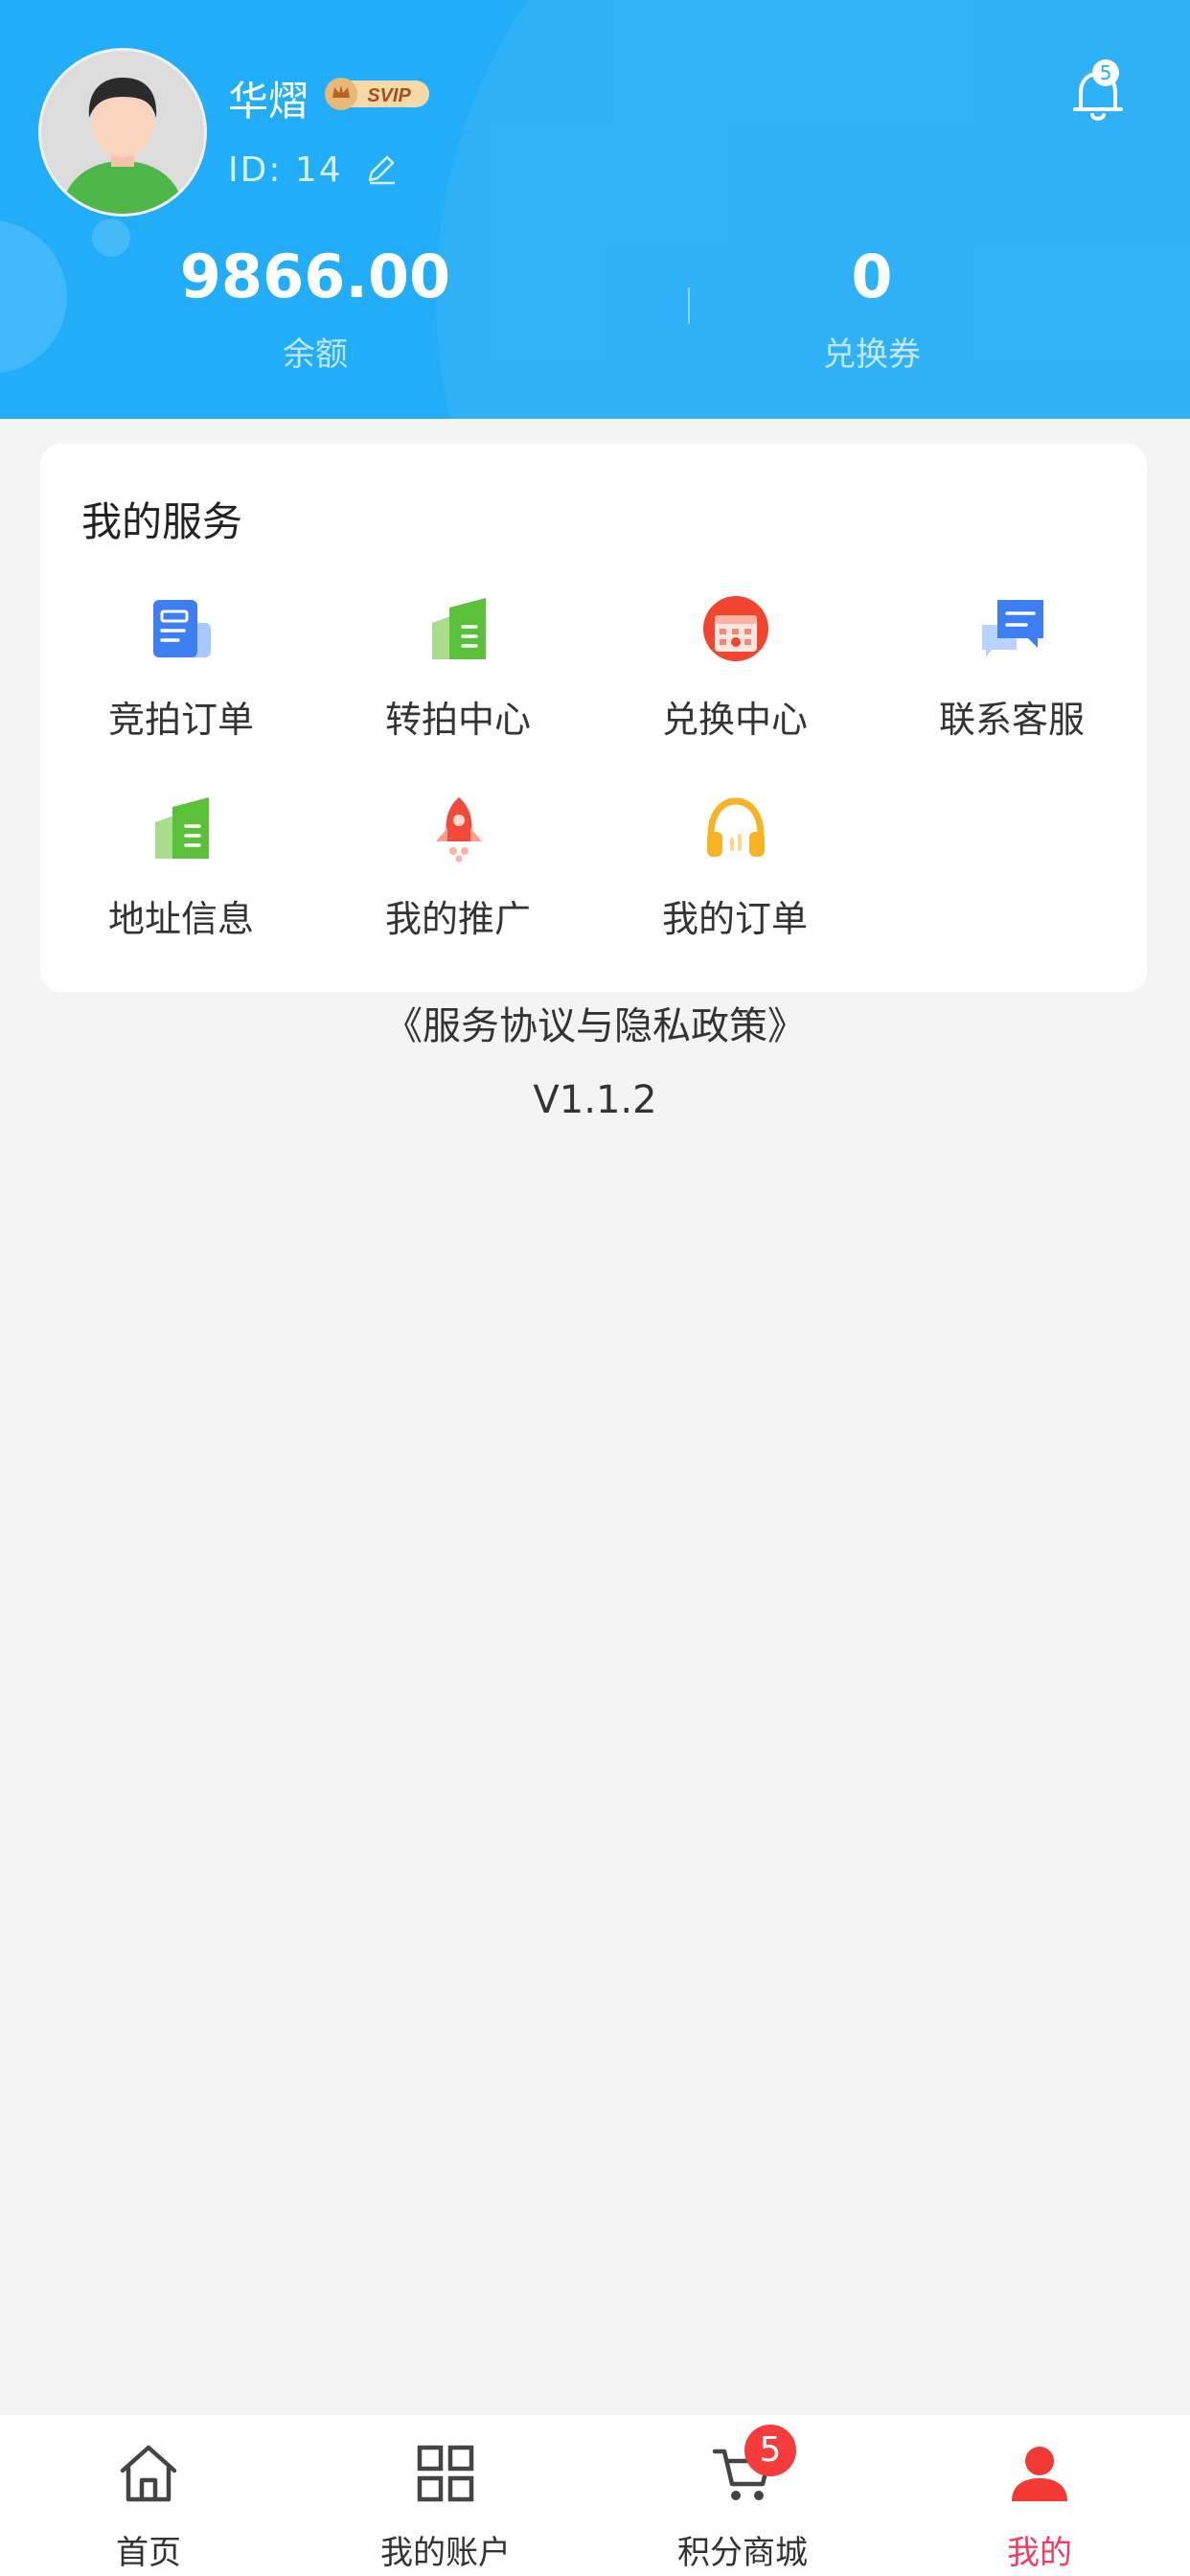 This screenshot has height=2576, width=1190. Describe the element at coordinates (1105, 72) in the screenshot. I see `notification-badge: 5` at that location.